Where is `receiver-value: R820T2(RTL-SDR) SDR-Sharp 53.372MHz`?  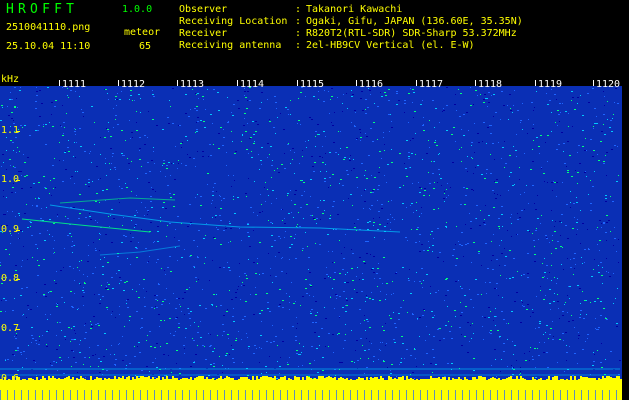
receiver-value: R820T2(RTL-SDR) SDR-Sharp 53.372MHz is located at coordinates (411, 33).